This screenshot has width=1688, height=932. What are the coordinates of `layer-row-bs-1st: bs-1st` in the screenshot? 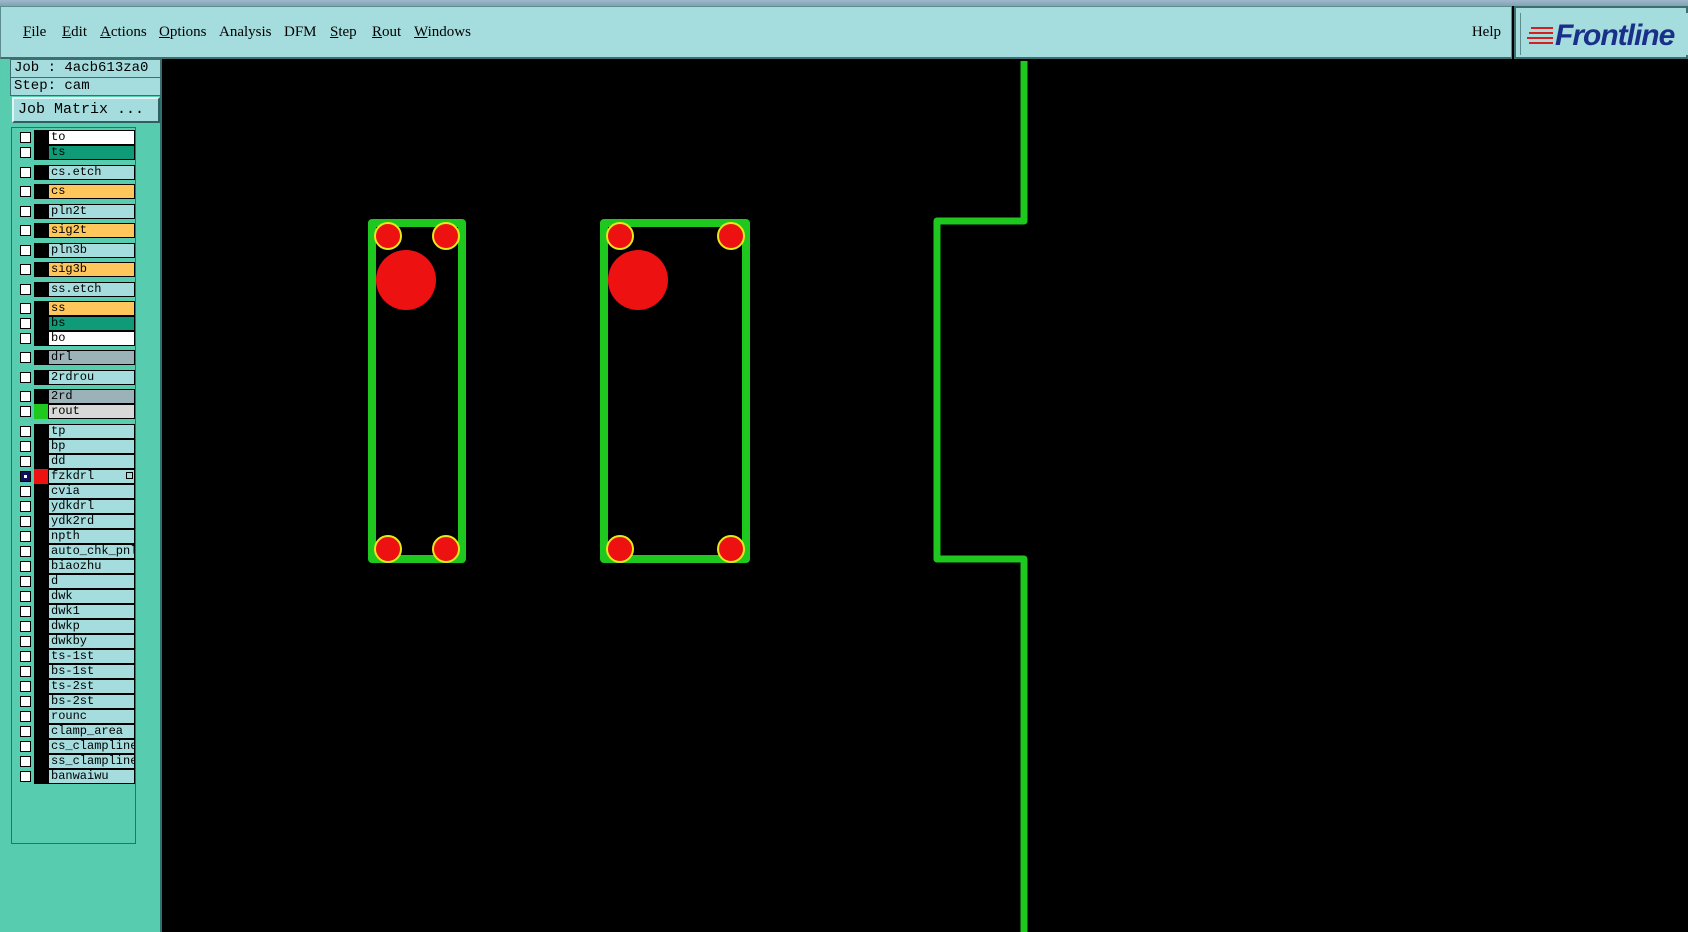 It's located at (75, 671).